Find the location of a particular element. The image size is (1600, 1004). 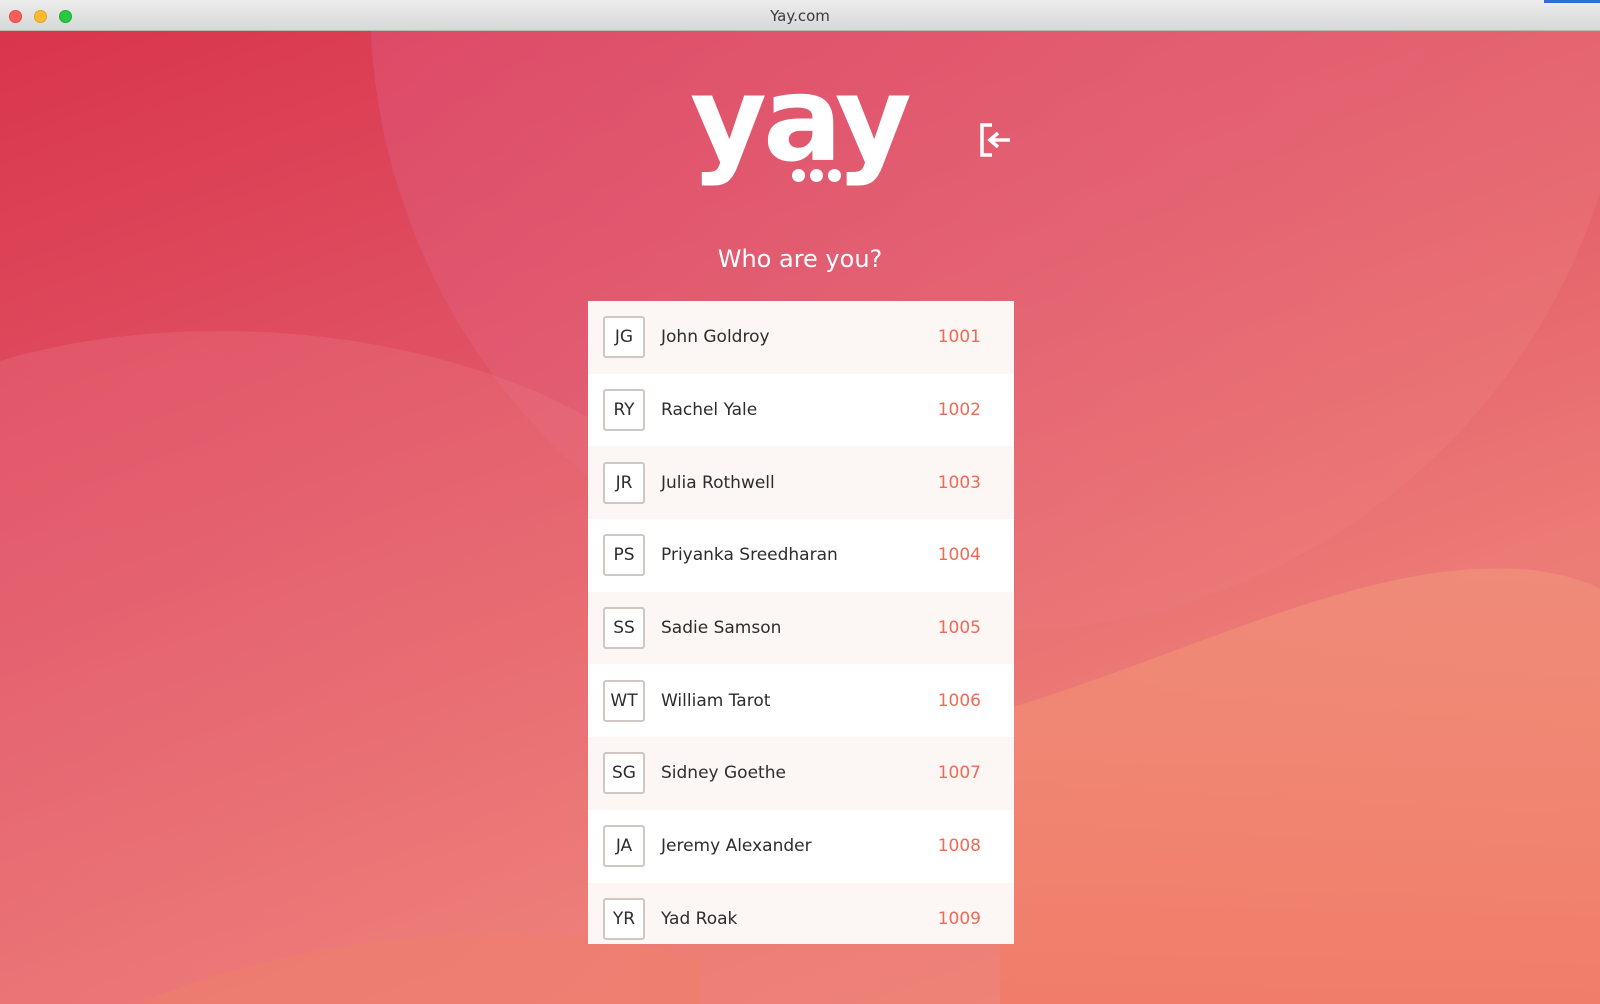

user-row: WT William Tarot 1006 is located at coordinates (801, 701).